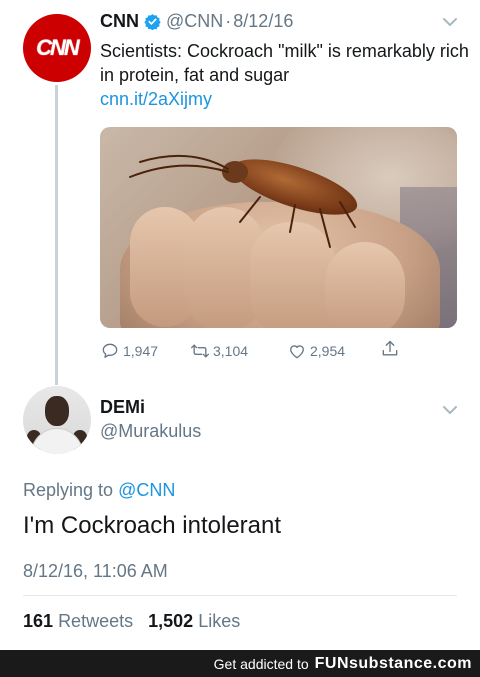 The width and height of the screenshot is (480, 677). Describe the element at coordinates (200, 351) in the screenshot. I see `retweet-icon` at that location.